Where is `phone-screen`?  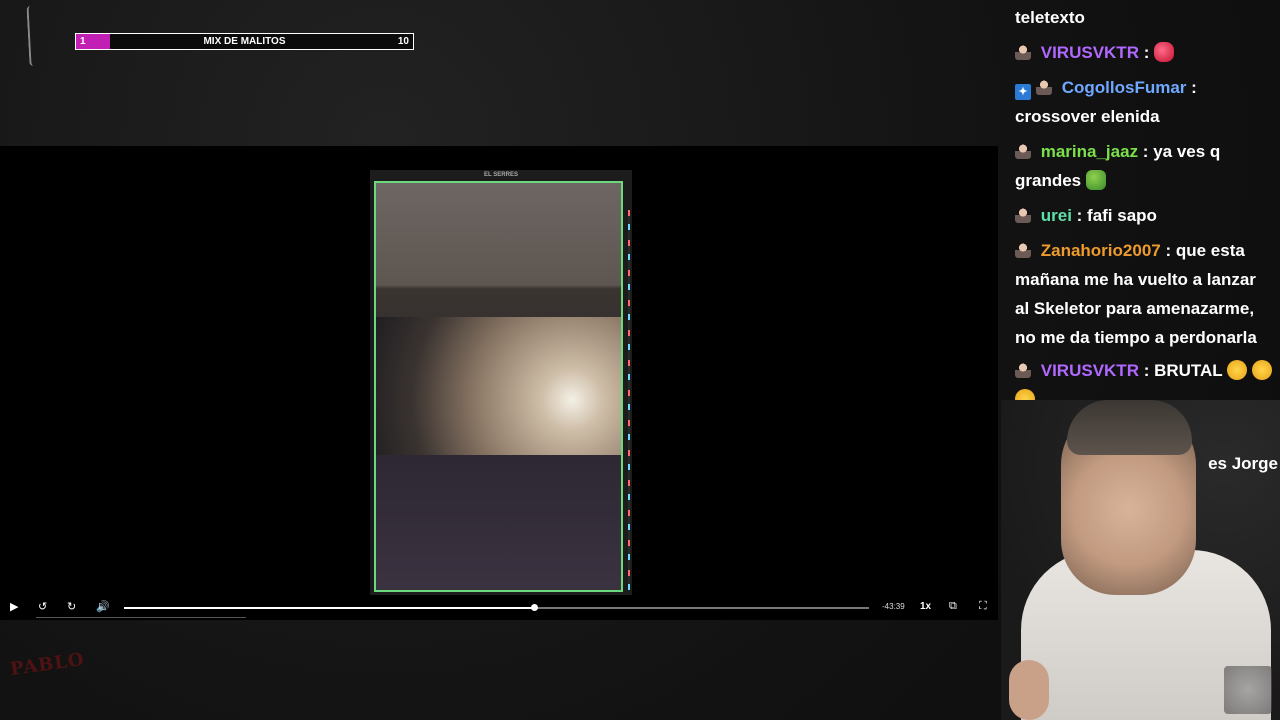
phone-screen is located at coordinates (498, 386).